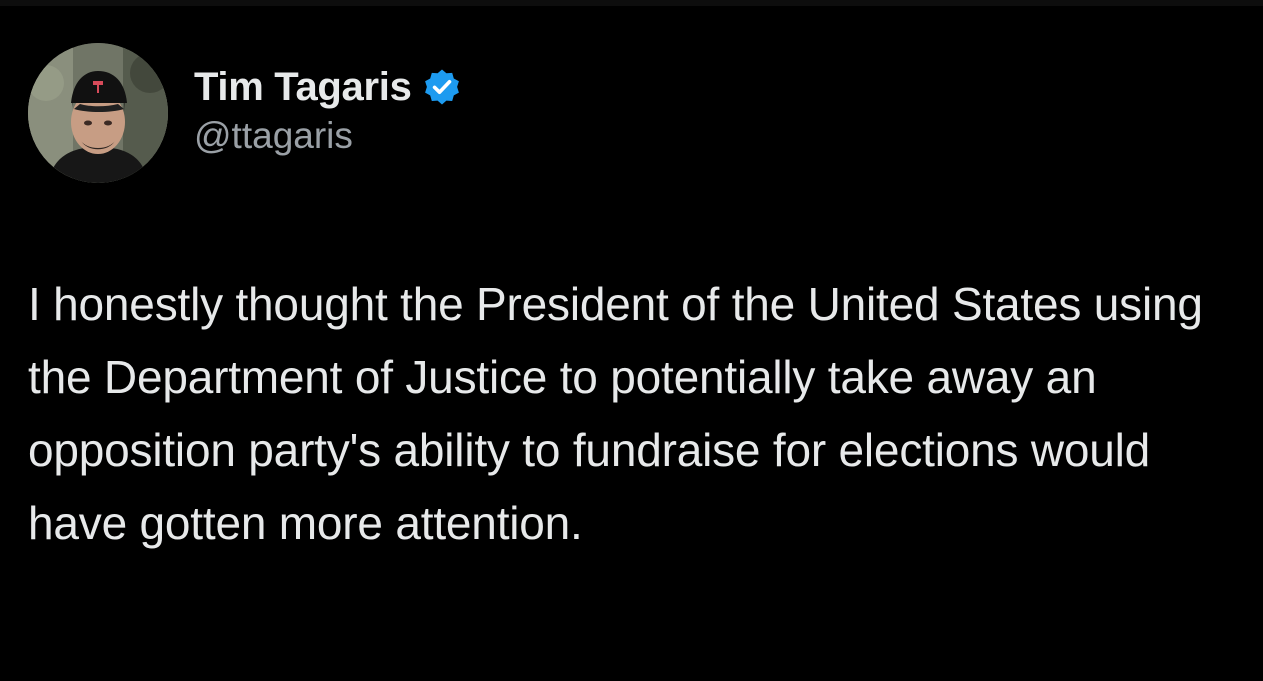  I want to click on author-display-name: Tim Tagaris, so click(303, 87).